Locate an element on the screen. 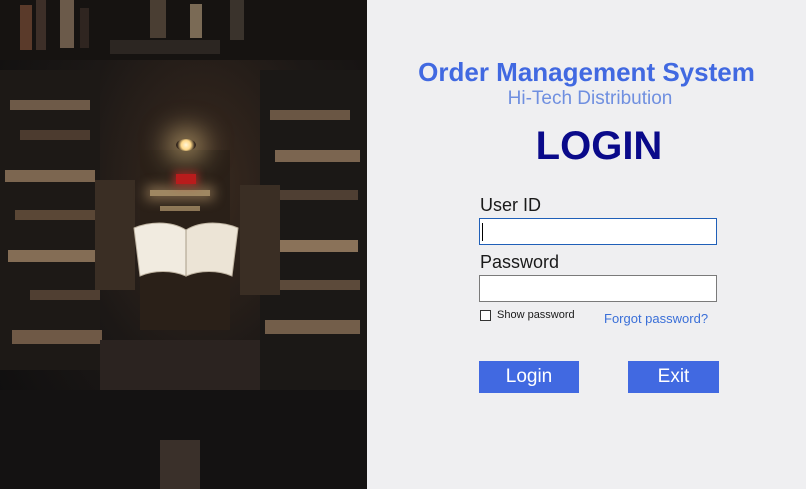 The image size is (806, 489). password-input is located at coordinates (598, 288).